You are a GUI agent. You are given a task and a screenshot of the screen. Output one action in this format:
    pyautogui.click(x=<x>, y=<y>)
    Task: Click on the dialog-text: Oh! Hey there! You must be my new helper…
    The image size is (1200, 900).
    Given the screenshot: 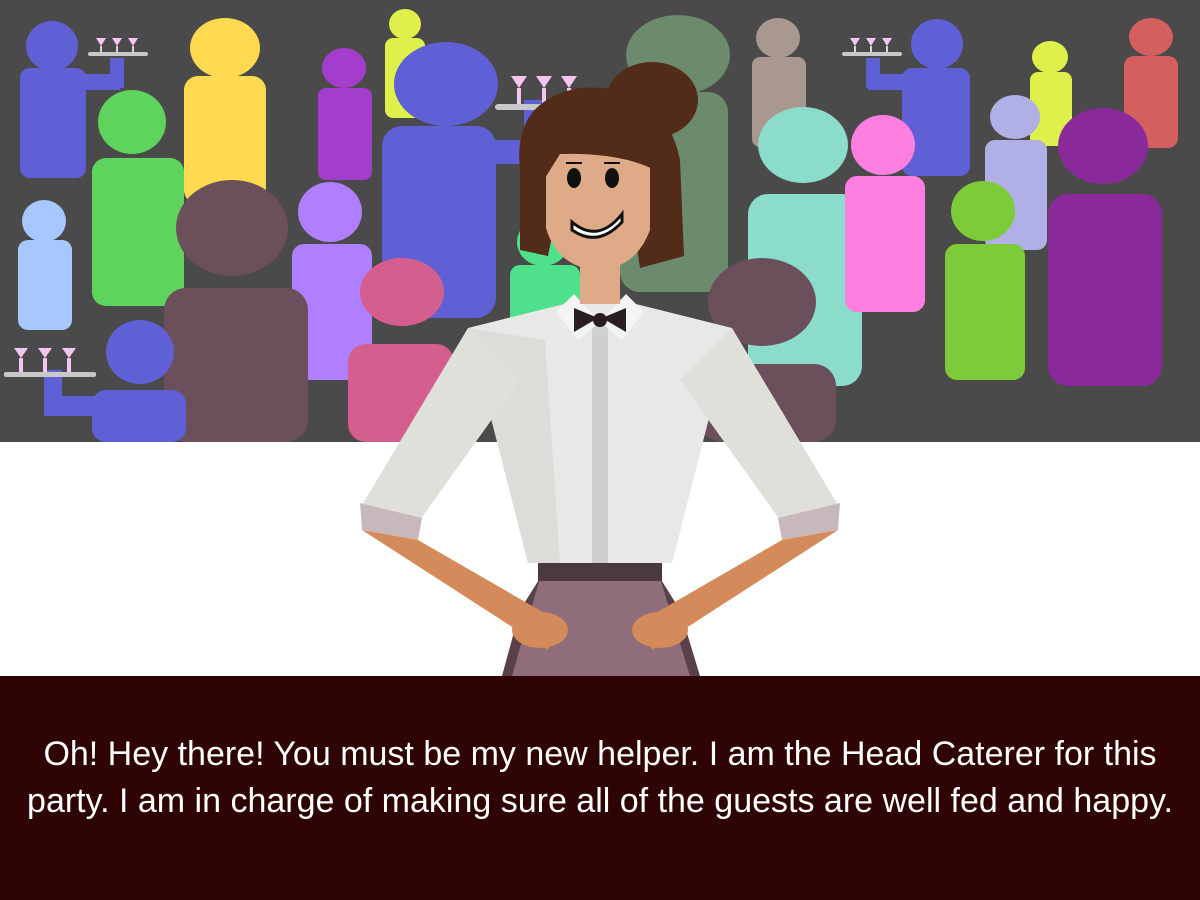 What is the action you would take?
    pyautogui.click(x=600, y=777)
    